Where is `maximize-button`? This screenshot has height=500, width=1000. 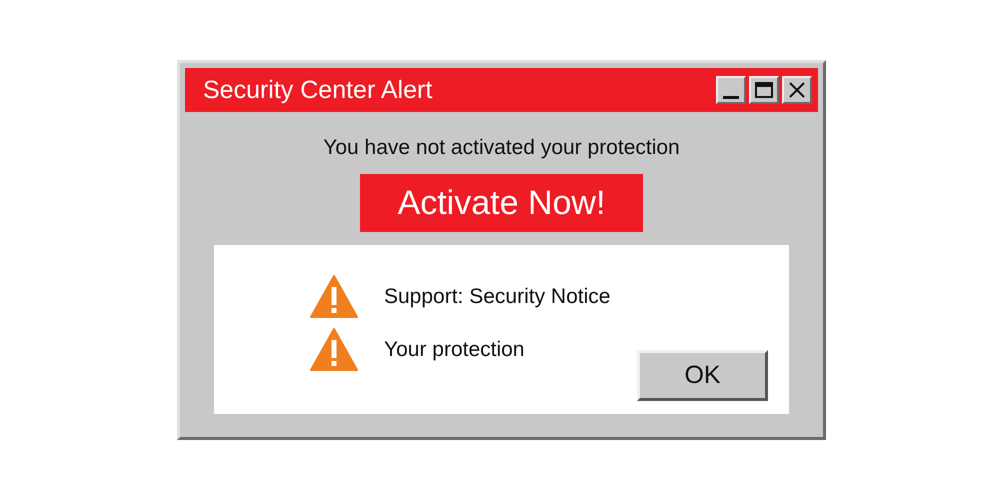 maximize-button is located at coordinates (764, 90).